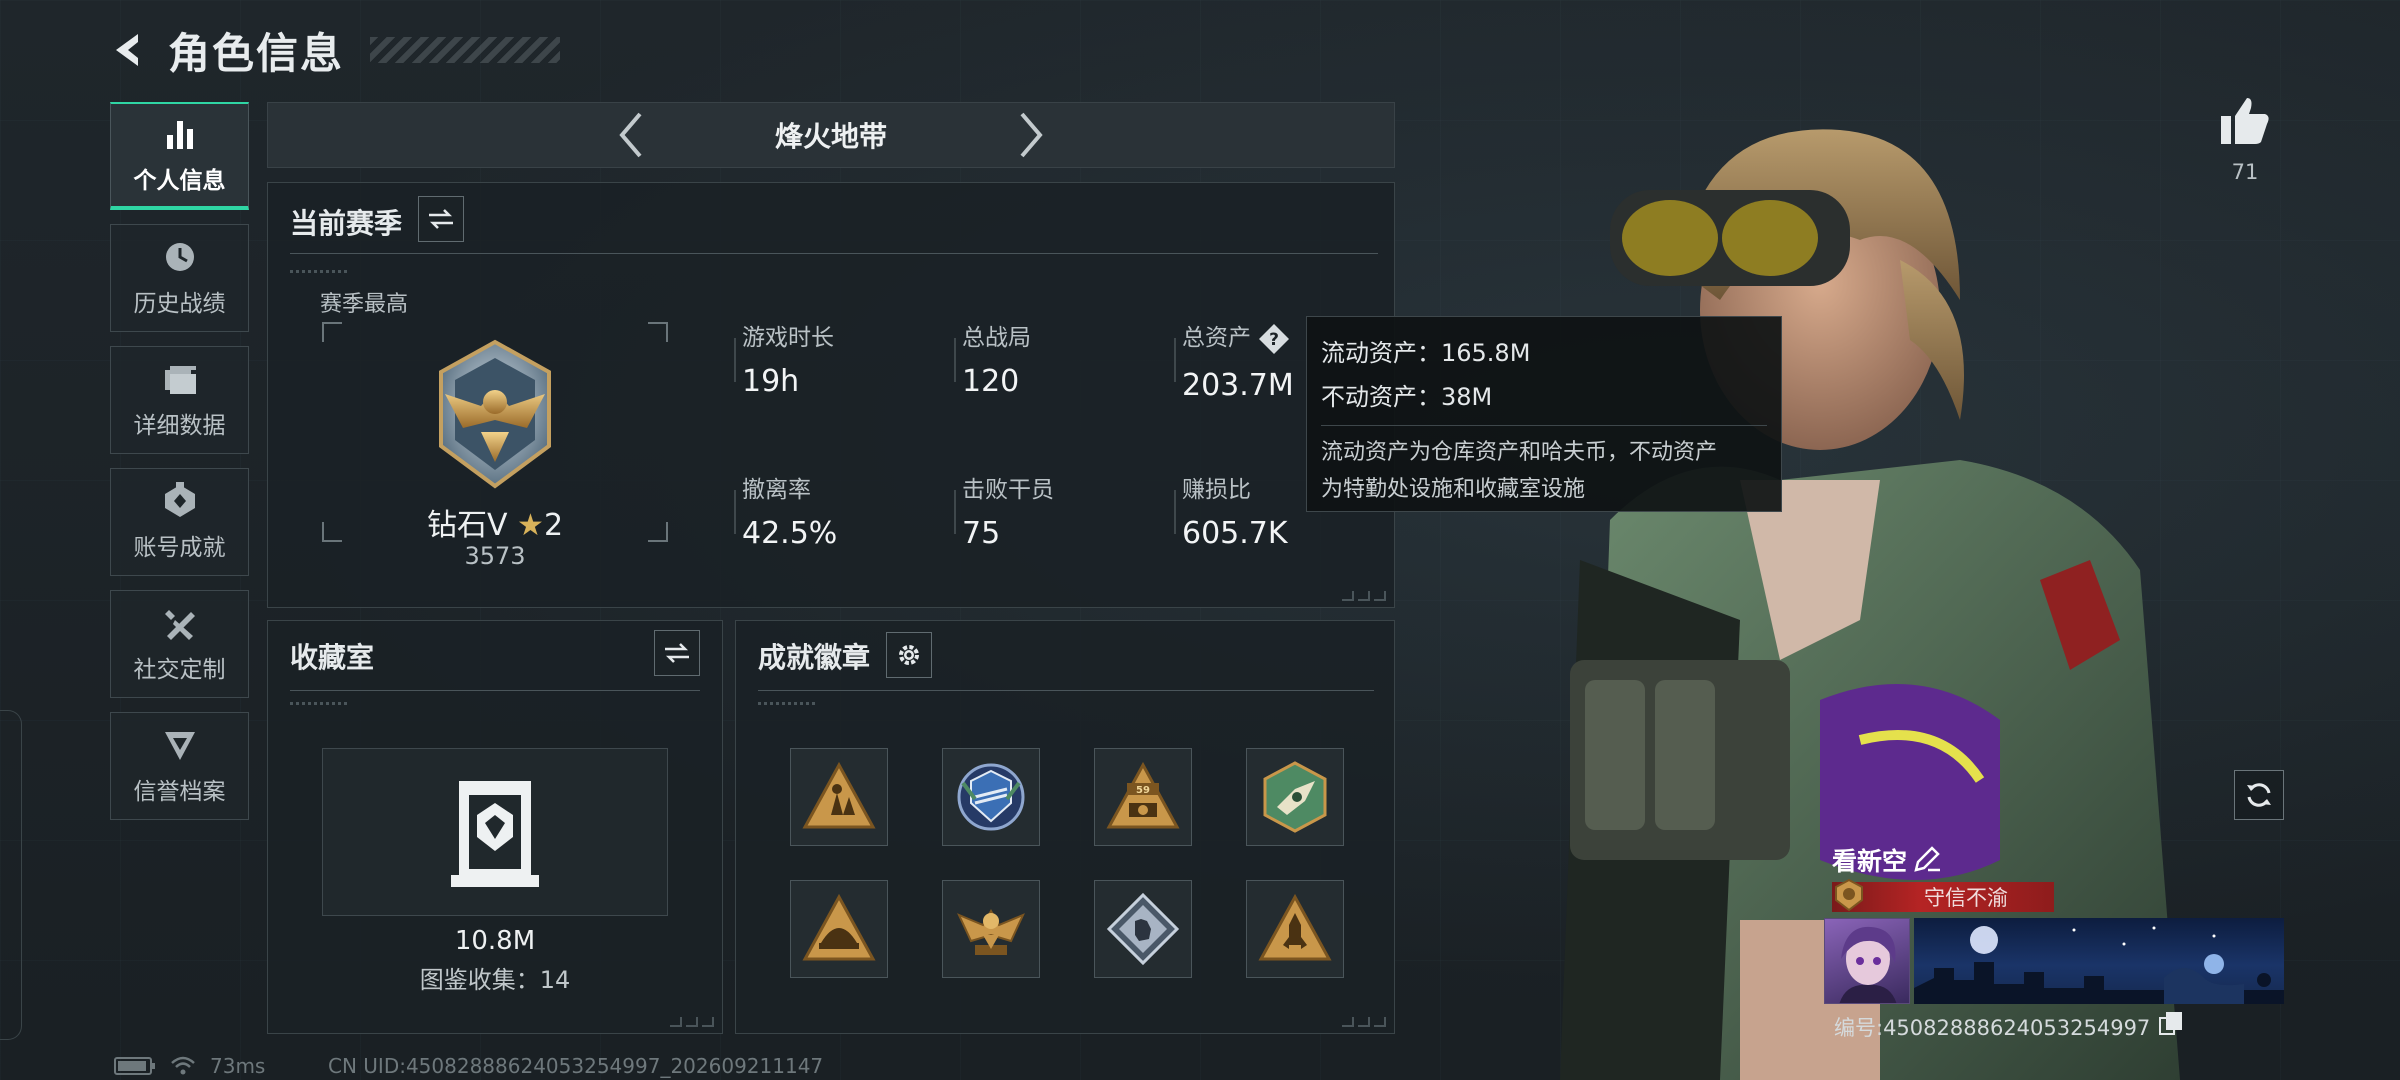 The image size is (2400, 1080). I want to click on sidebar-item-label: 账号成就, so click(179, 548).